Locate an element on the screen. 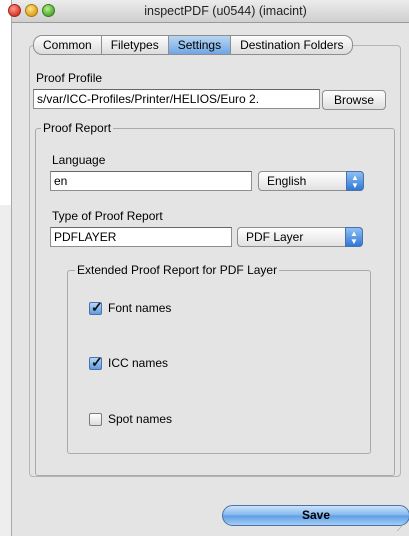  save-button: Save is located at coordinates (315, 515).